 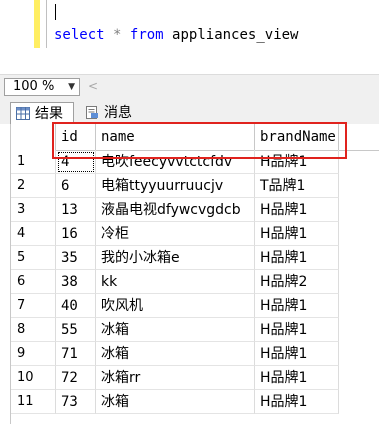 What do you see at coordinates (235, 35) in the screenshot?
I see `sql-table-name: appliances_view` at bounding box center [235, 35].